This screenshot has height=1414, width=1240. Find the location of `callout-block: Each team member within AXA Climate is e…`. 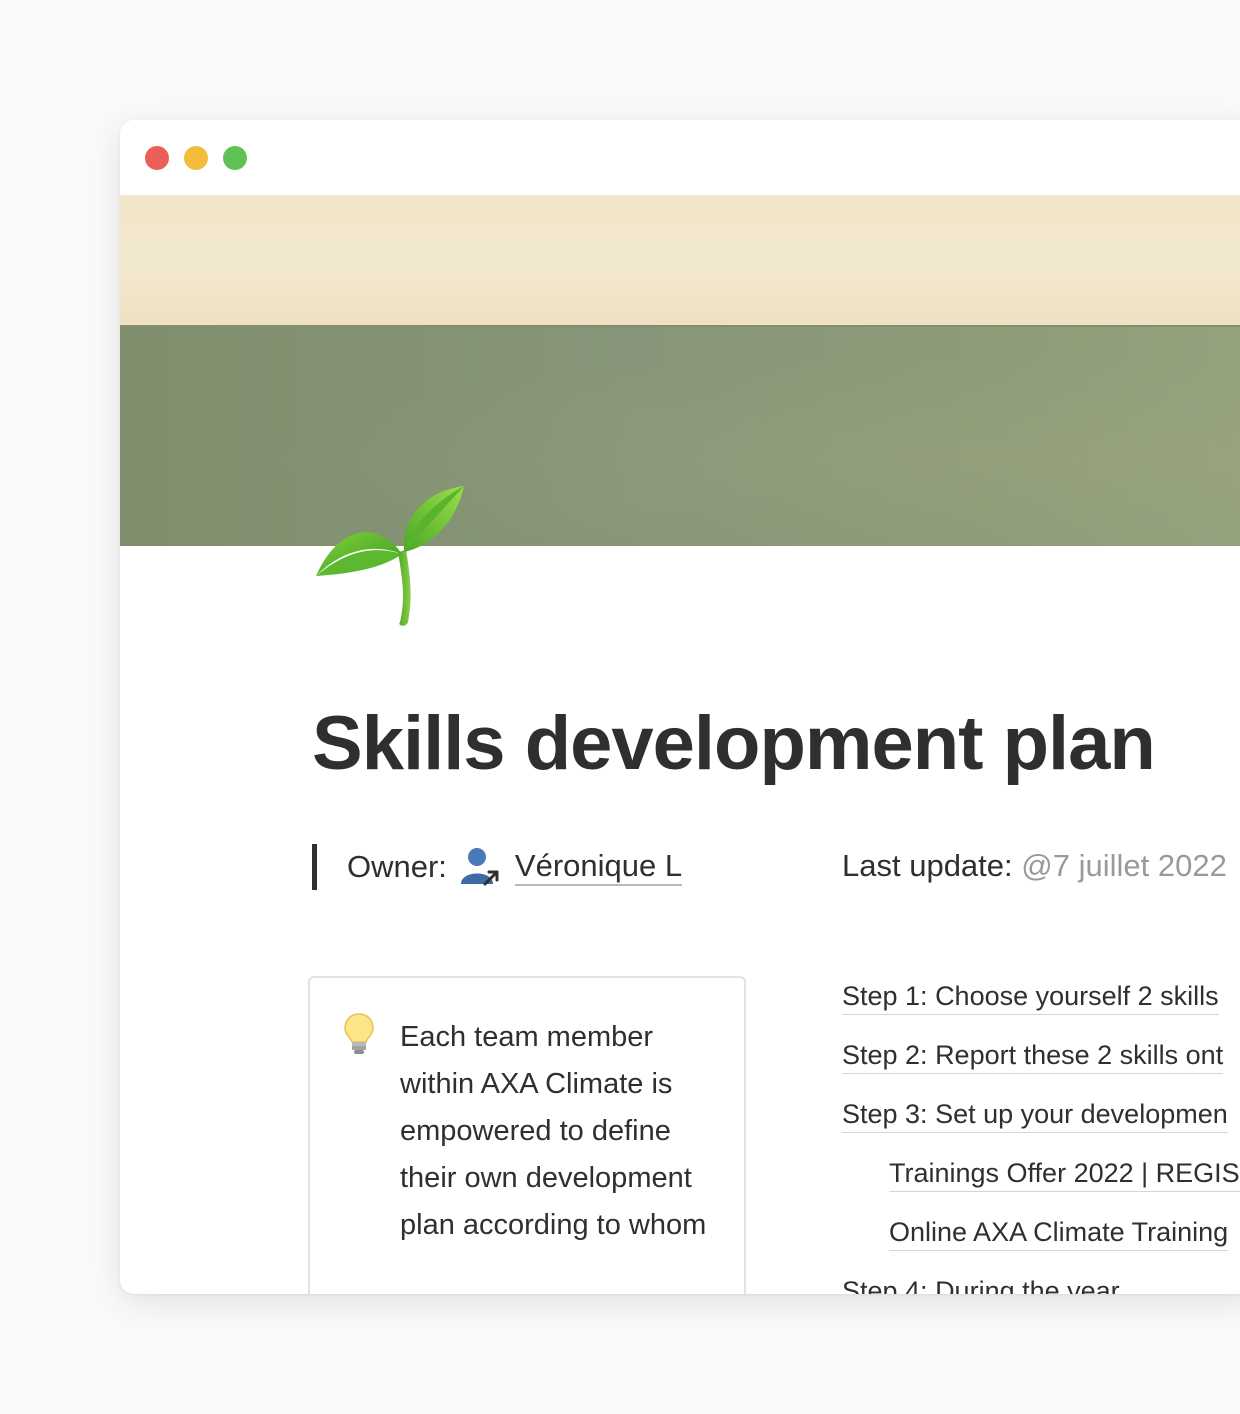

callout-block: Each team member within AXA Climate is e… is located at coordinates (527, 1135).